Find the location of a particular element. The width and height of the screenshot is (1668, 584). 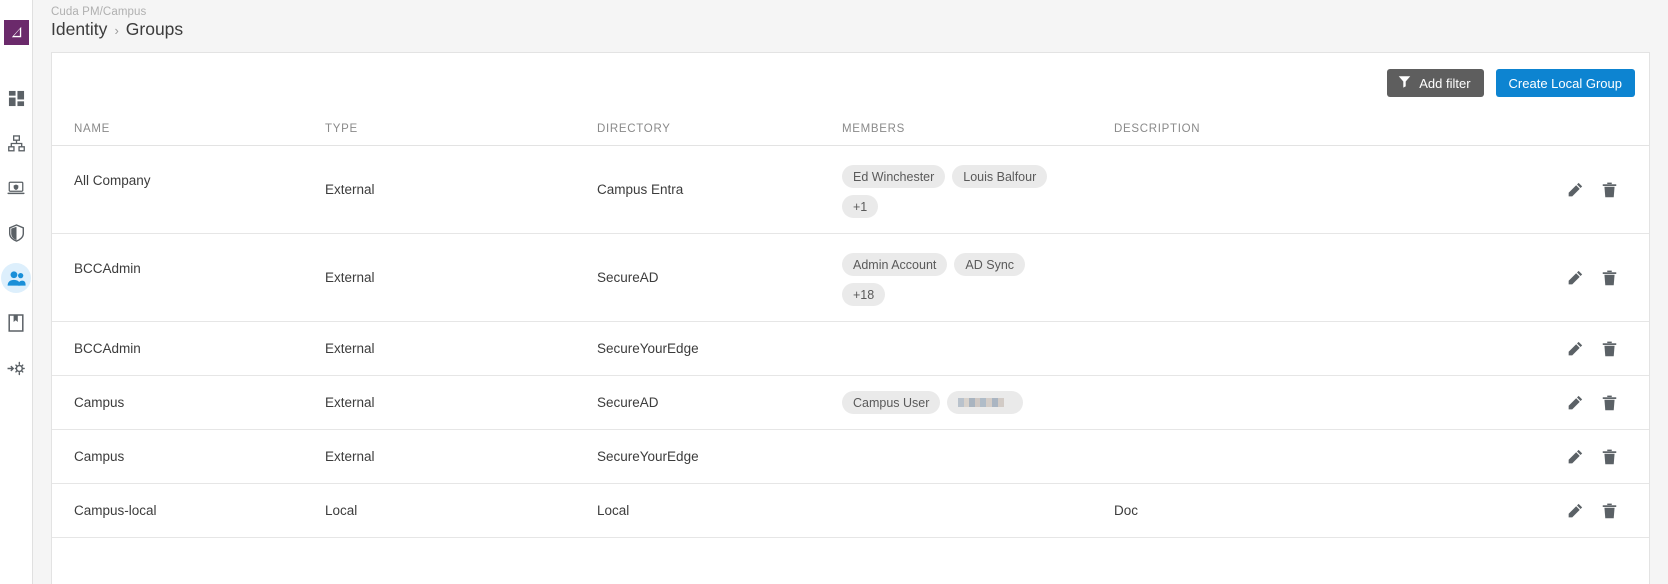

funnel-icon is located at coordinates (1404, 83).